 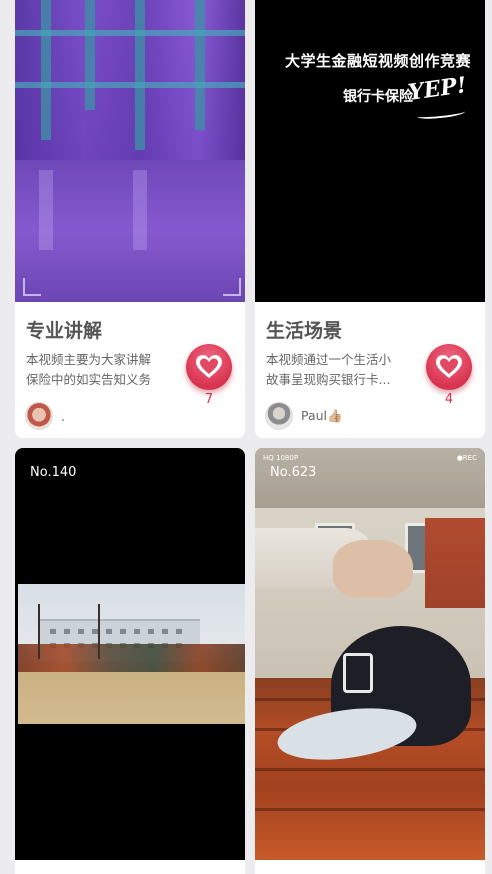 I want to click on card-title: 专业讲解, so click(x=64, y=331).